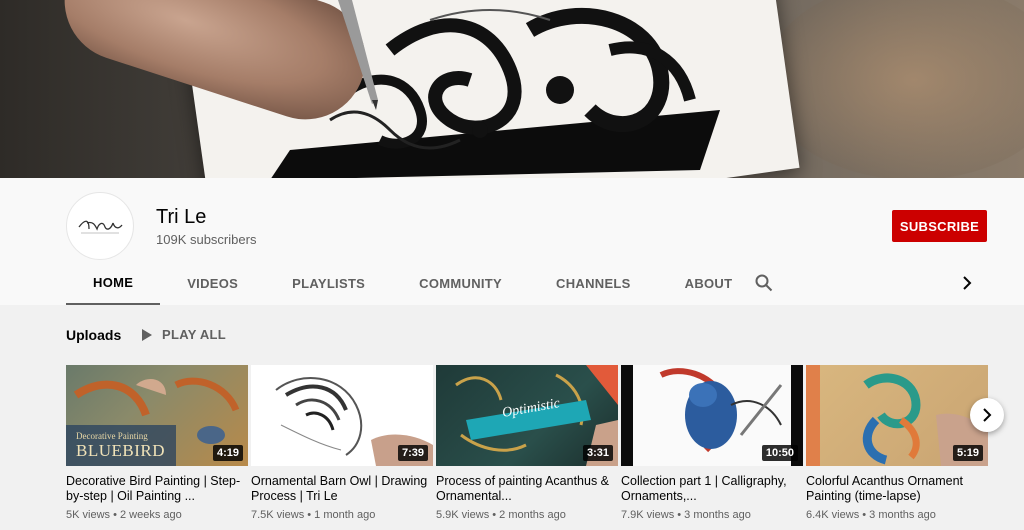  I want to click on subscribe-button: SUBSCRIBE, so click(939, 226).